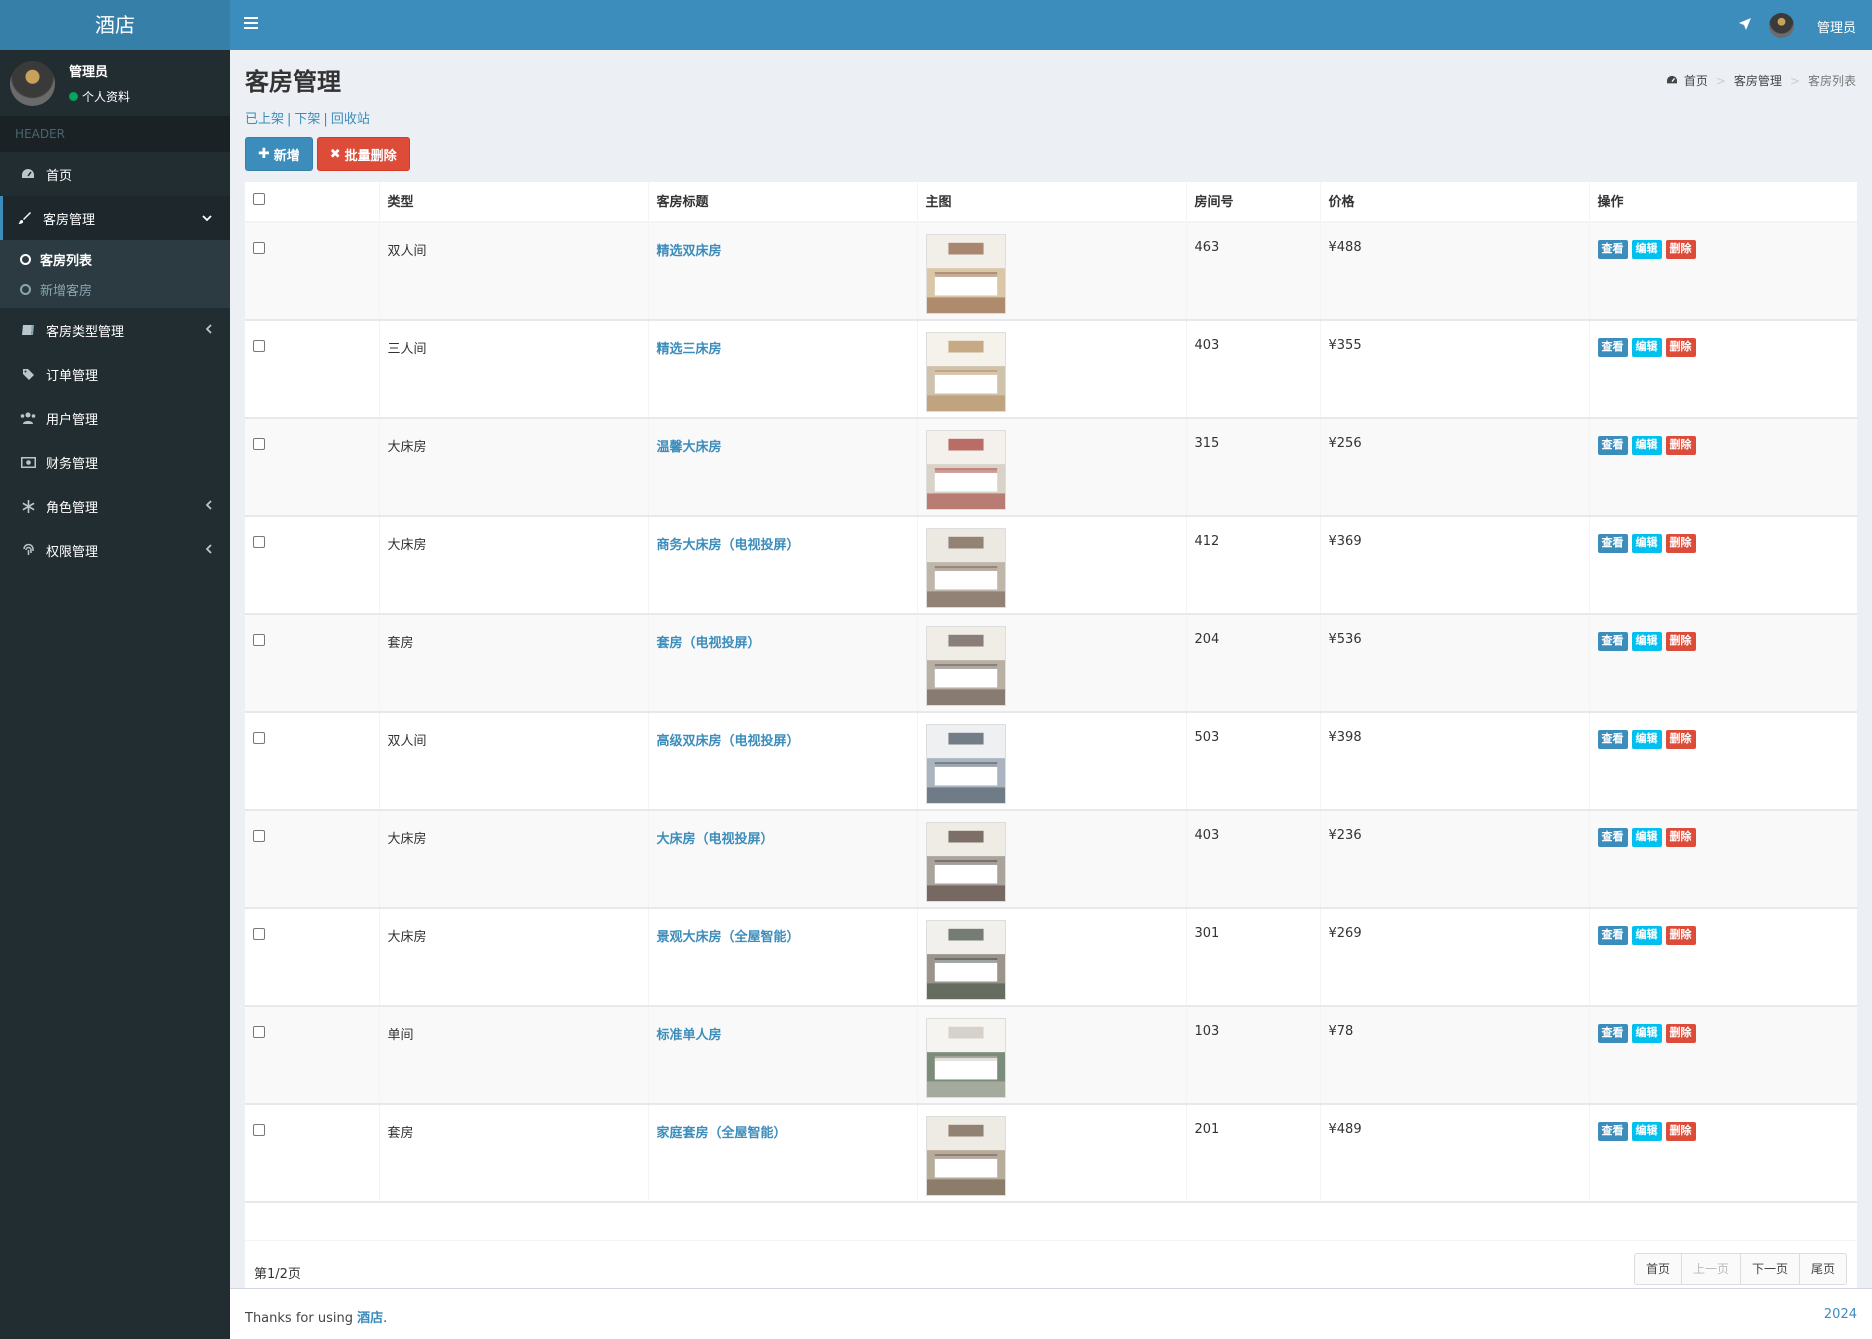 The height and width of the screenshot is (1339, 1872). What do you see at coordinates (1455, 1153) in the screenshot?
I see `cell-price: ¥489` at bounding box center [1455, 1153].